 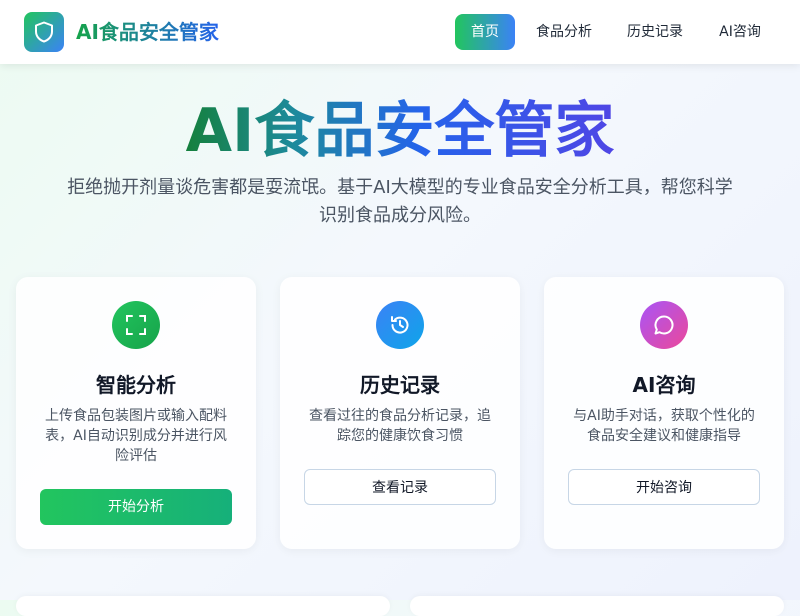 What do you see at coordinates (400, 32) in the screenshot?
I see `top-navbar: AI食品安全管家 首页 食品分析 历史记录 AI咨询` at bounding box center [400, 32].